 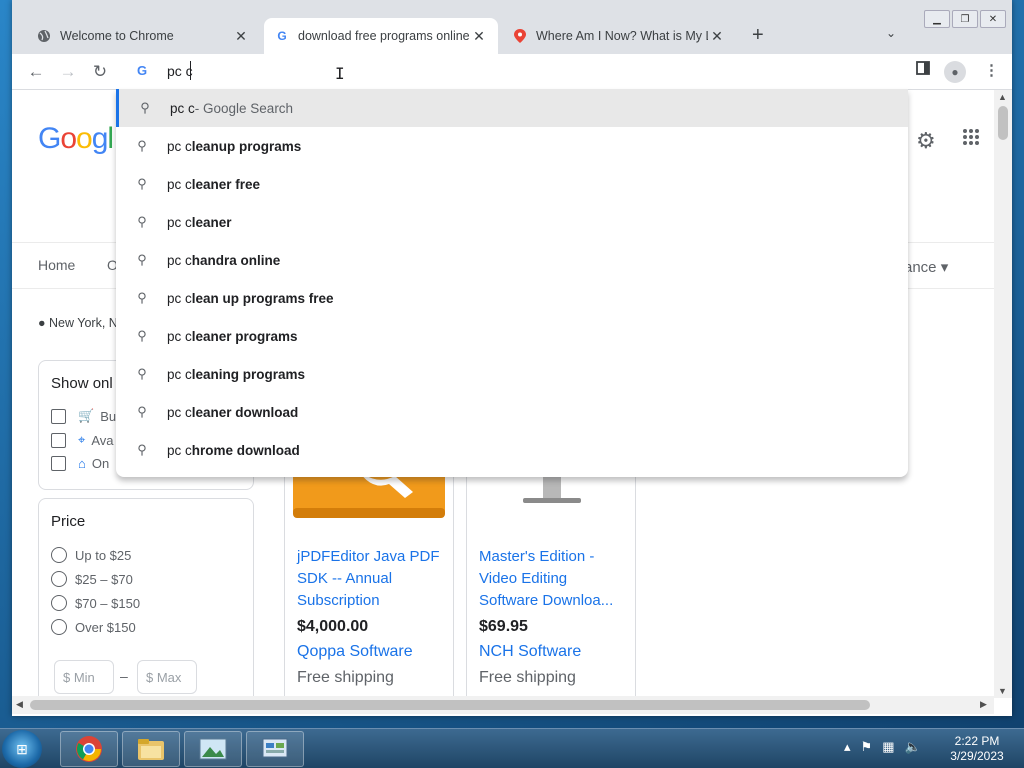 I want to click on scroll-up-arrow-icon: ▲, so click(x=1002, y=97).